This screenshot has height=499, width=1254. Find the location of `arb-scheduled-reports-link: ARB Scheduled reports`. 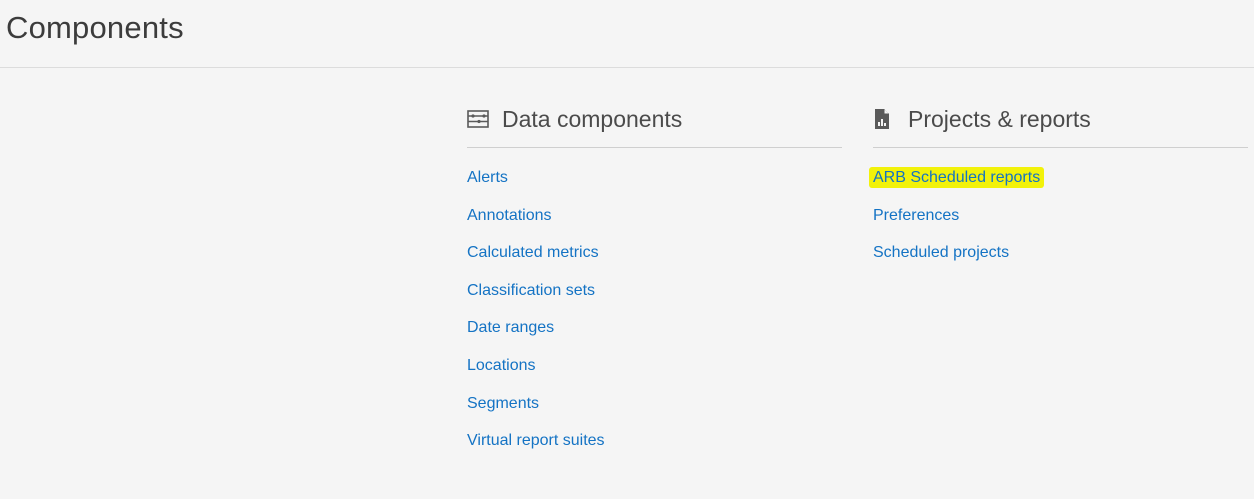

arb-scheduled-reports-link: ARB Scheduled reports is located at coordinates (957, 177).